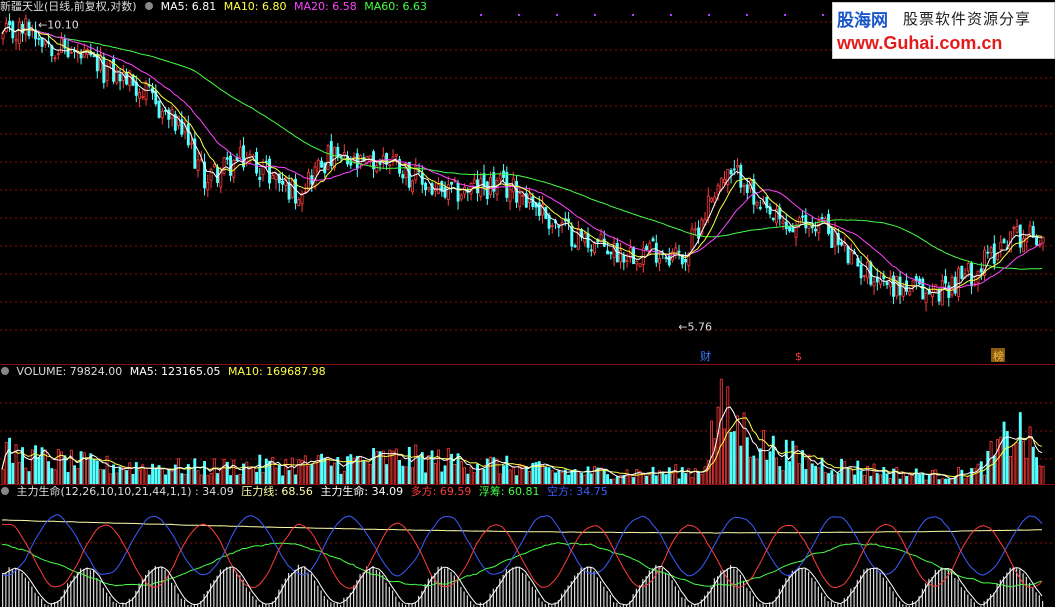 The image size is (1055, 607). I want to click on short-value: 空方: 34.75, so click(577, 491).